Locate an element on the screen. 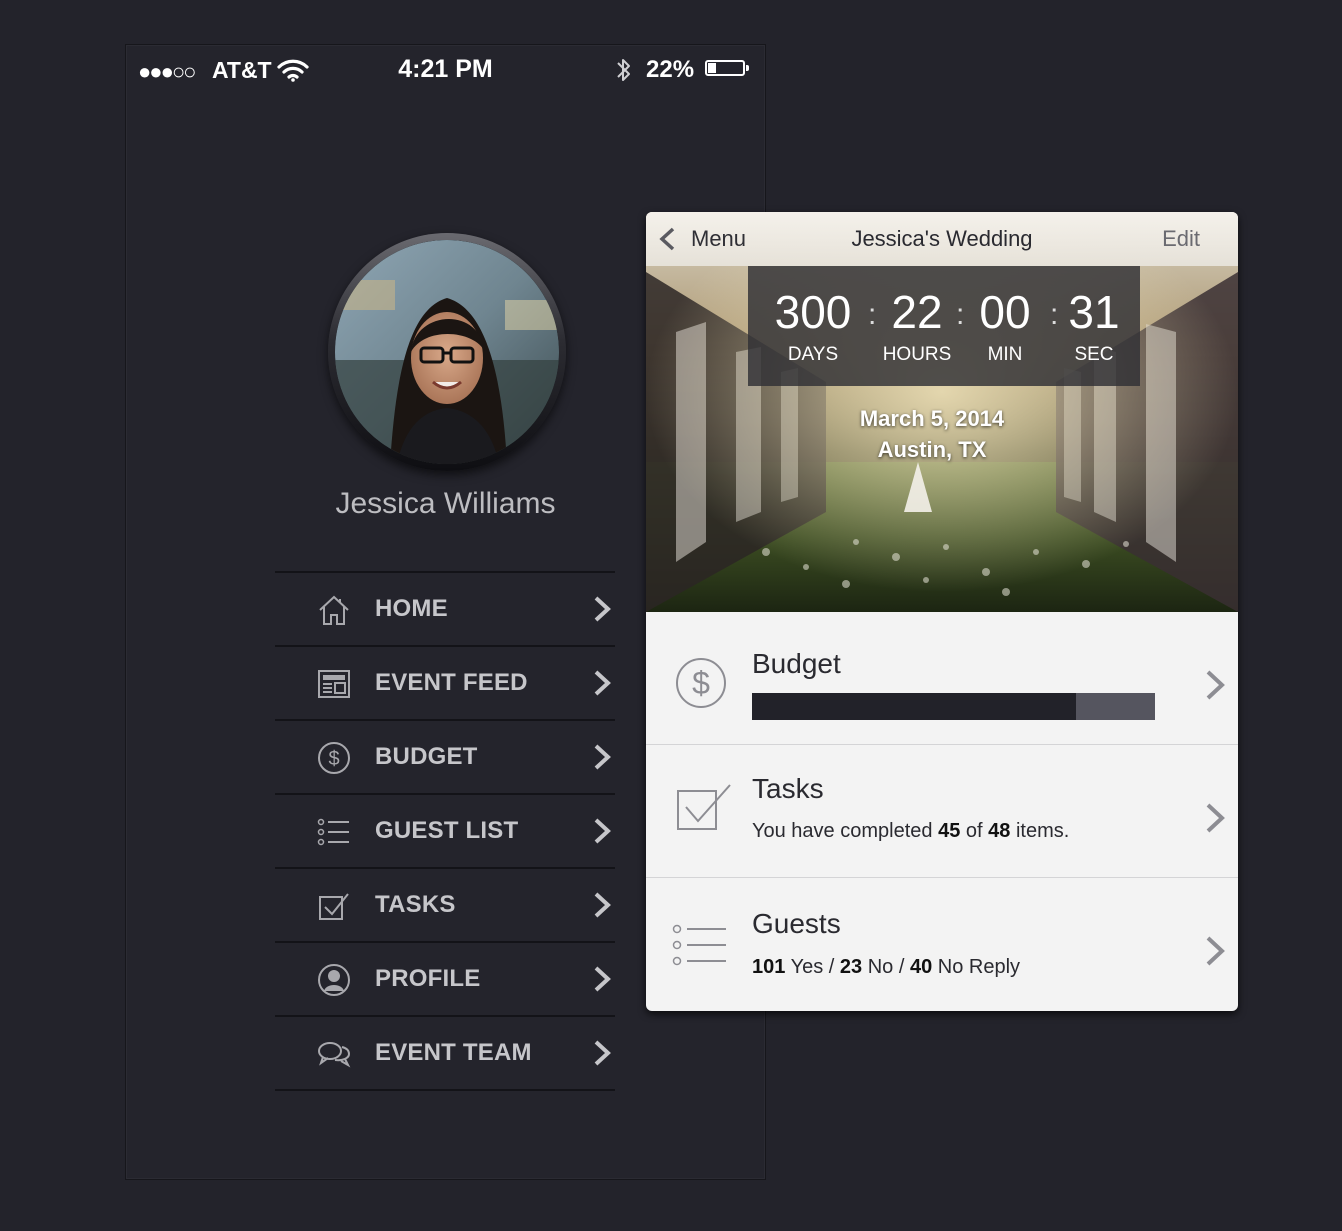 The height and width of the screenshot is (1231, 1342). menu-label: BUDGET is located at coordinates (426, 756).